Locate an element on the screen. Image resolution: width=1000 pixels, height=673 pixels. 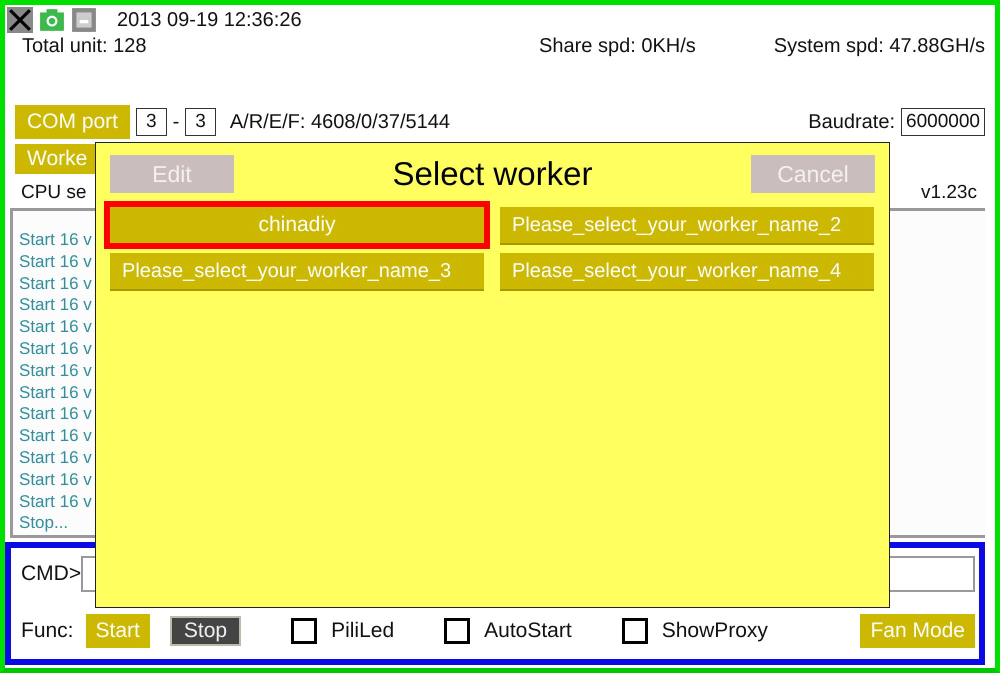
dialog-title: Select worker is located at coordinates (492, 174).